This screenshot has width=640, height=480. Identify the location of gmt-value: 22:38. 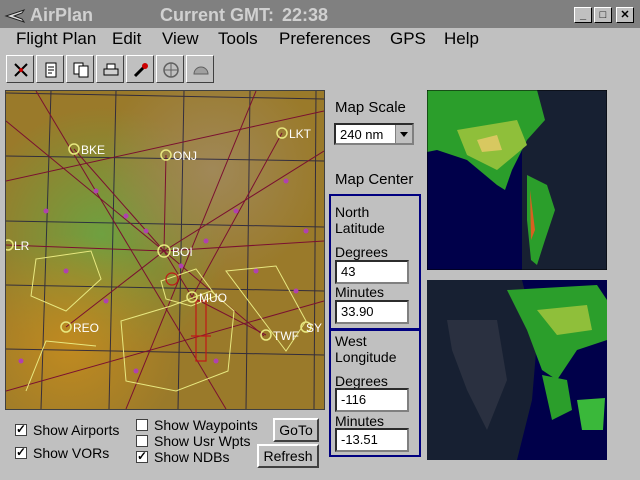
(305, 15).